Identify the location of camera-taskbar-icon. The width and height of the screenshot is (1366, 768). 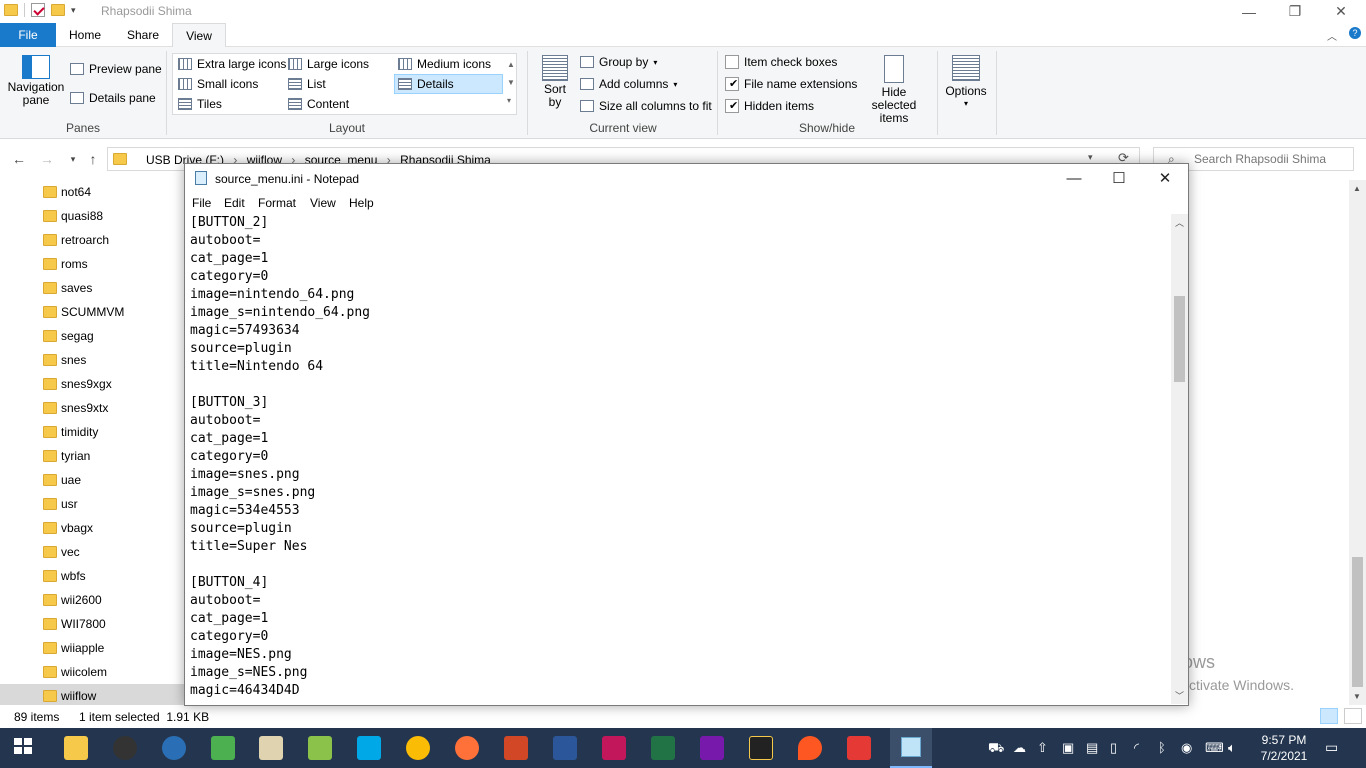
(125, 748).